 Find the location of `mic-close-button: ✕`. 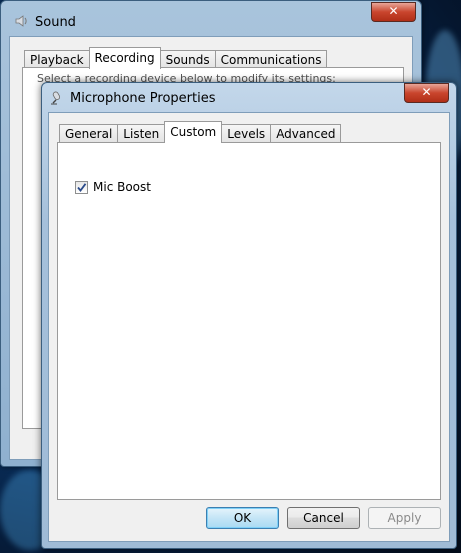

mic-close-button: ✕ is located at coordinates (426, 93).